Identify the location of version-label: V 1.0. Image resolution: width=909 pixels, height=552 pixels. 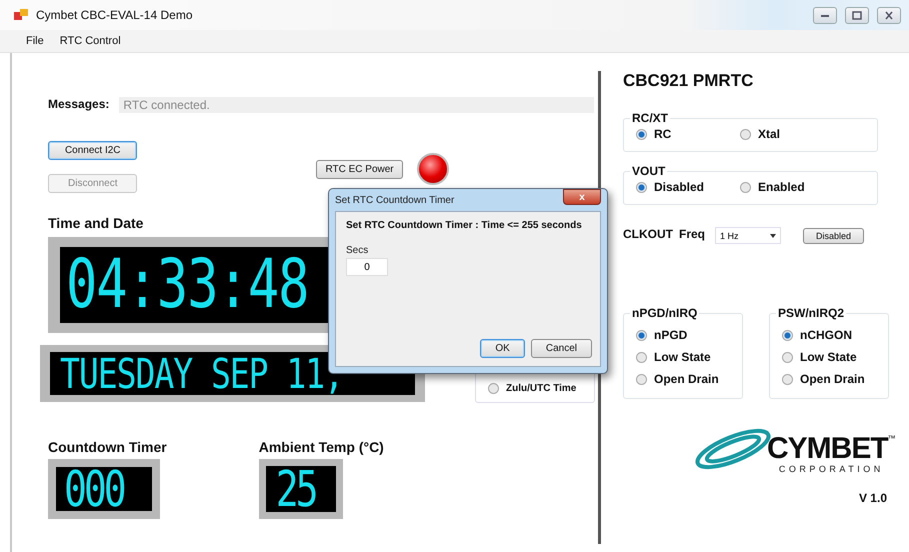
(872, 498).